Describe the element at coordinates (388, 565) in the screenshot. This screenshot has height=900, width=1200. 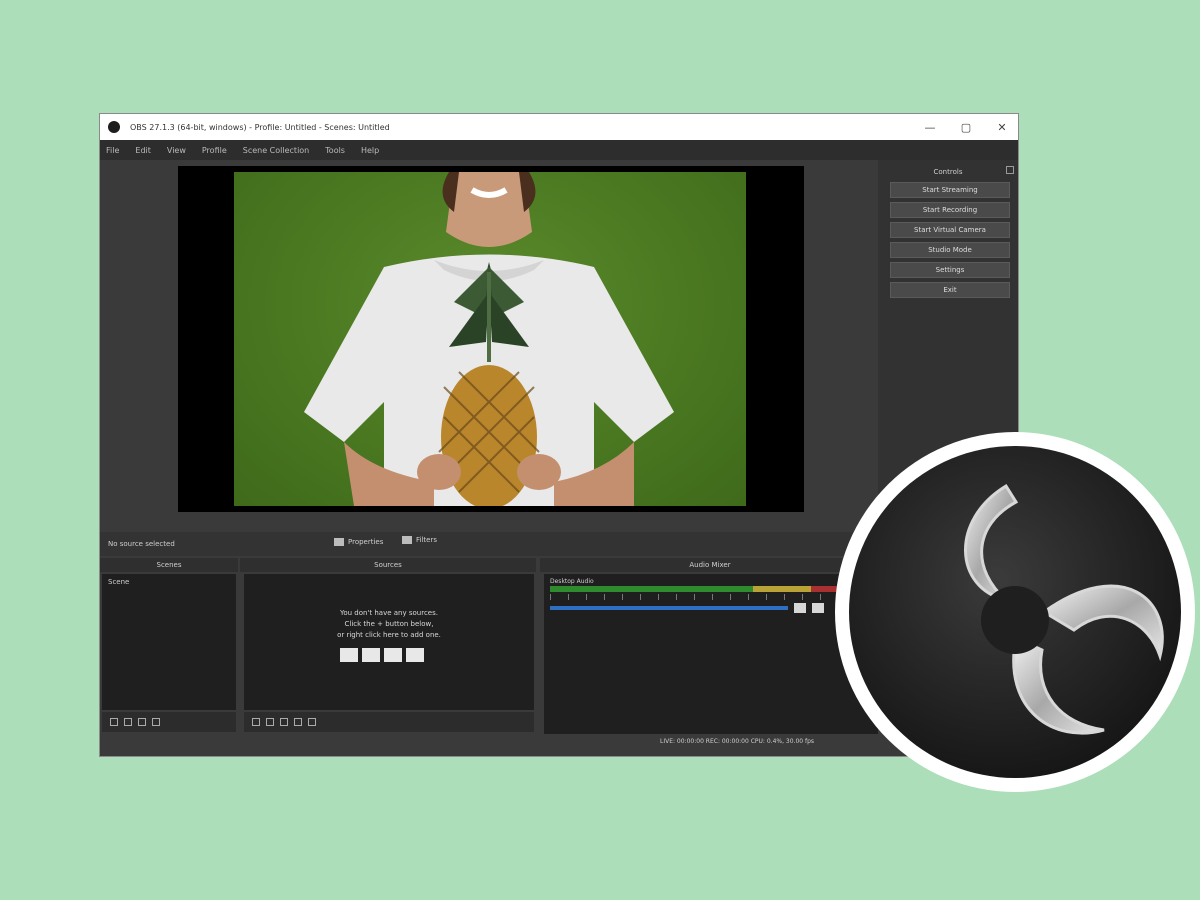
I see `sources-dock-title: Sources` at that location.